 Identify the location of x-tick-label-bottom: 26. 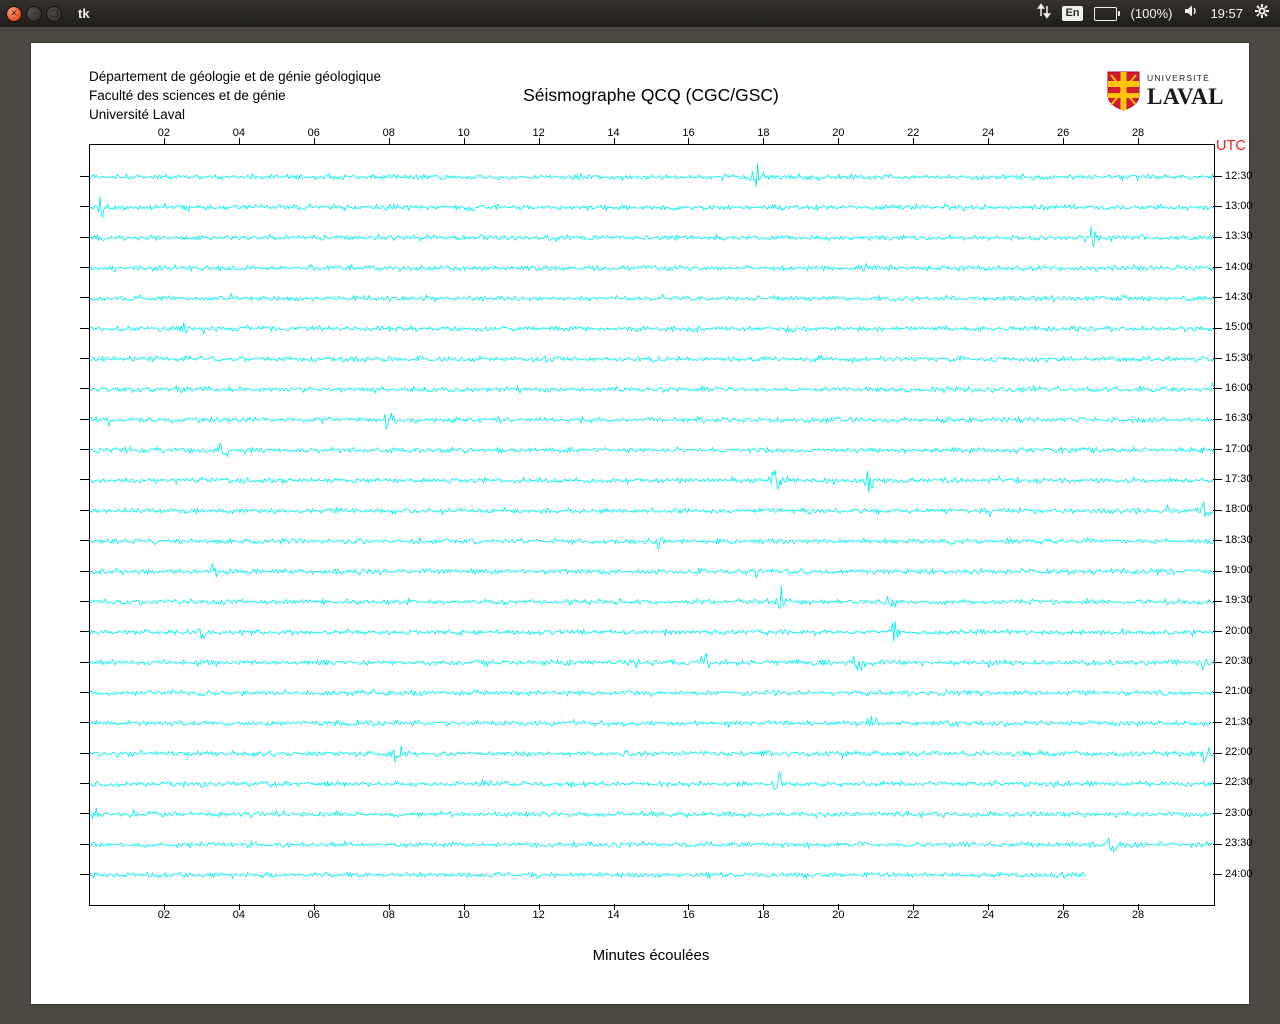
(1063, 915).